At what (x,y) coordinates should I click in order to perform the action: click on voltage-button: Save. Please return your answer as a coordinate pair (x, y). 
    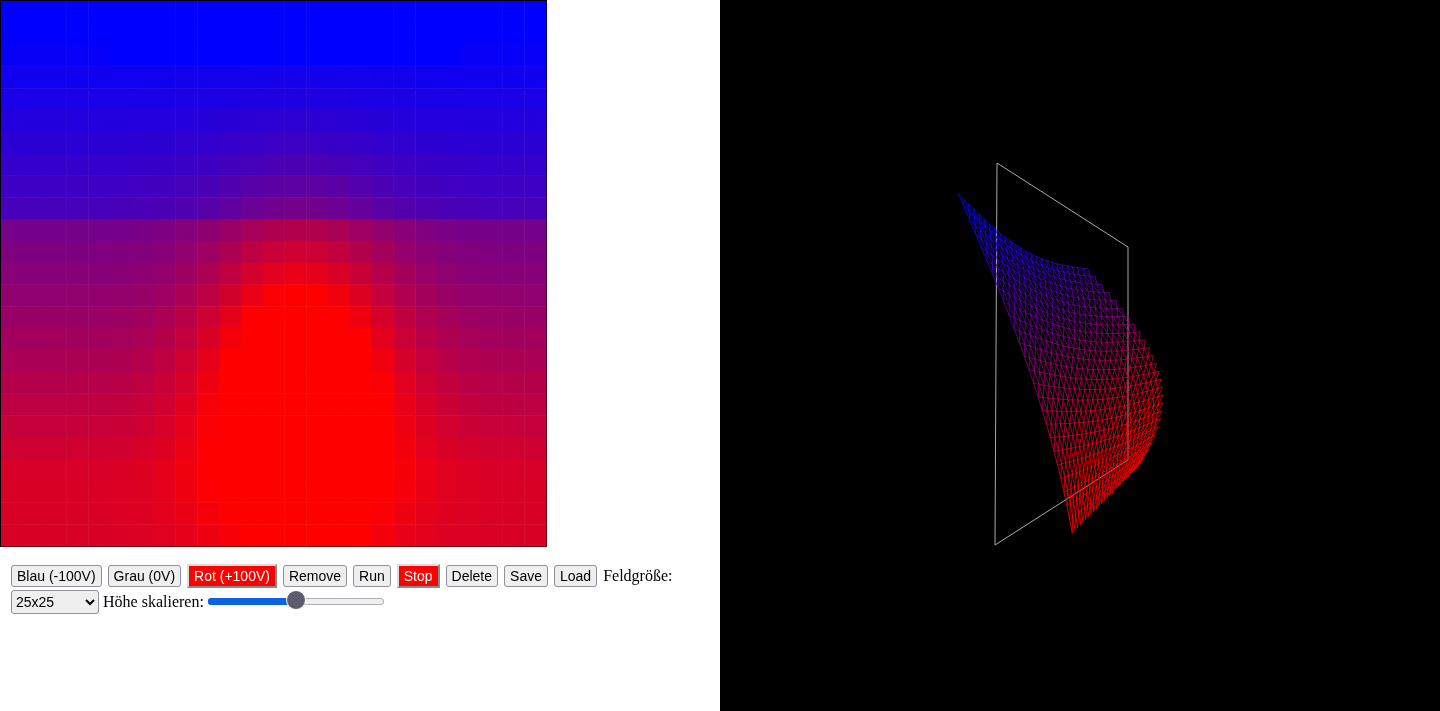
    Looking at the image, I should click on (526, 576).